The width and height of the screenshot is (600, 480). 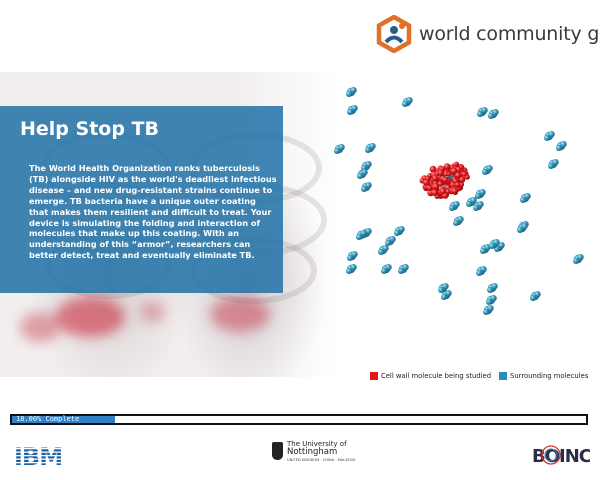 What do you see at coordinates (444, 180) in the screenshot?
I see `cell-wall-molecule` at bounding box center [444, 180].